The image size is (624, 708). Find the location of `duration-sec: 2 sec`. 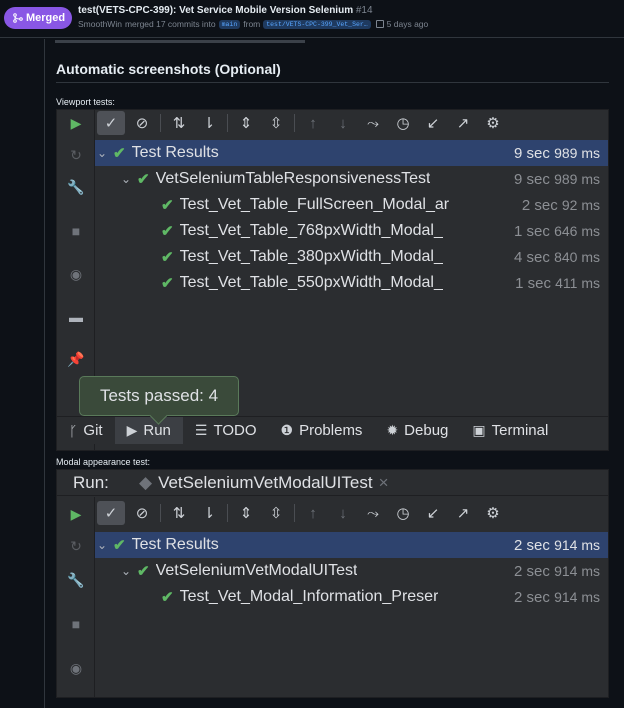

duration-sec: 2 sec is located at coordinates (532, 571).